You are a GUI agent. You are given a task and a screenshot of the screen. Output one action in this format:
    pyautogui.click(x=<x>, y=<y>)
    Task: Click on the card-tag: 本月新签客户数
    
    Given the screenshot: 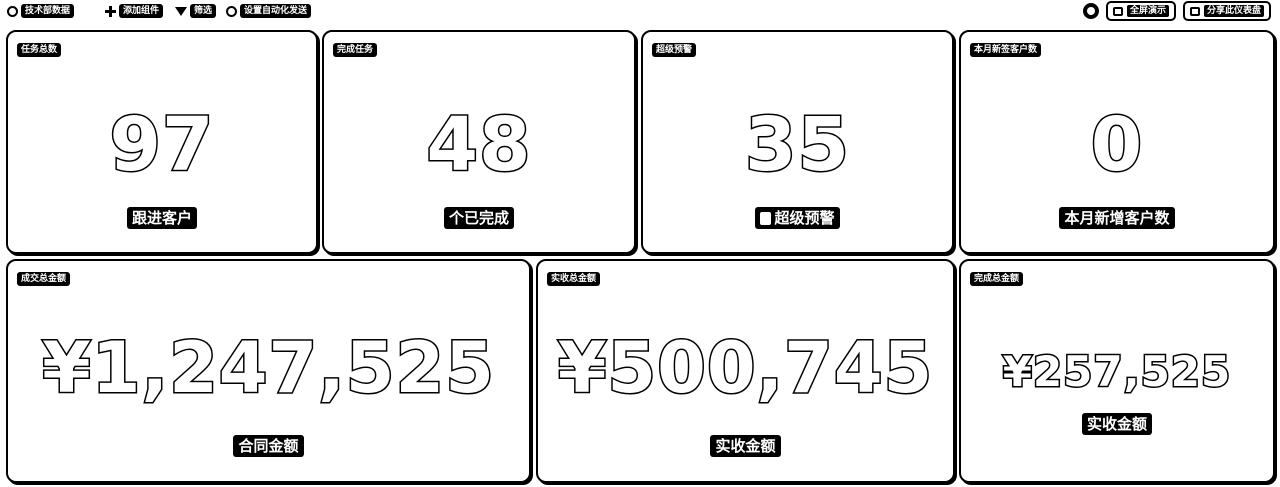 What is the action you would take?
    pyautogui.click(x=1006, y=50)
    